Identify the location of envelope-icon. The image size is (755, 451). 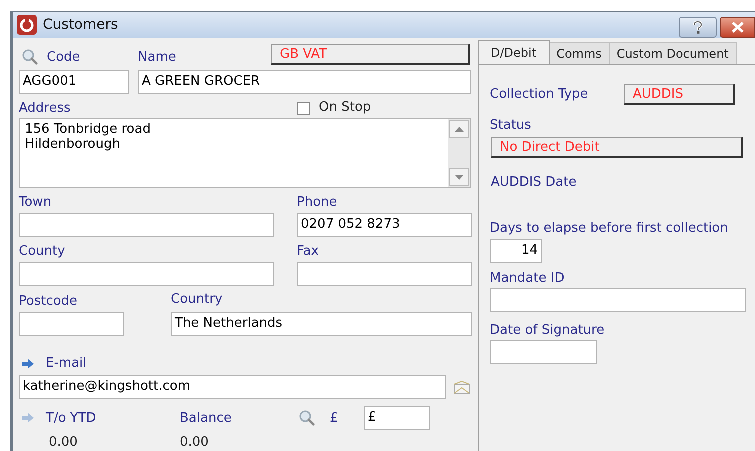
(462, 387).